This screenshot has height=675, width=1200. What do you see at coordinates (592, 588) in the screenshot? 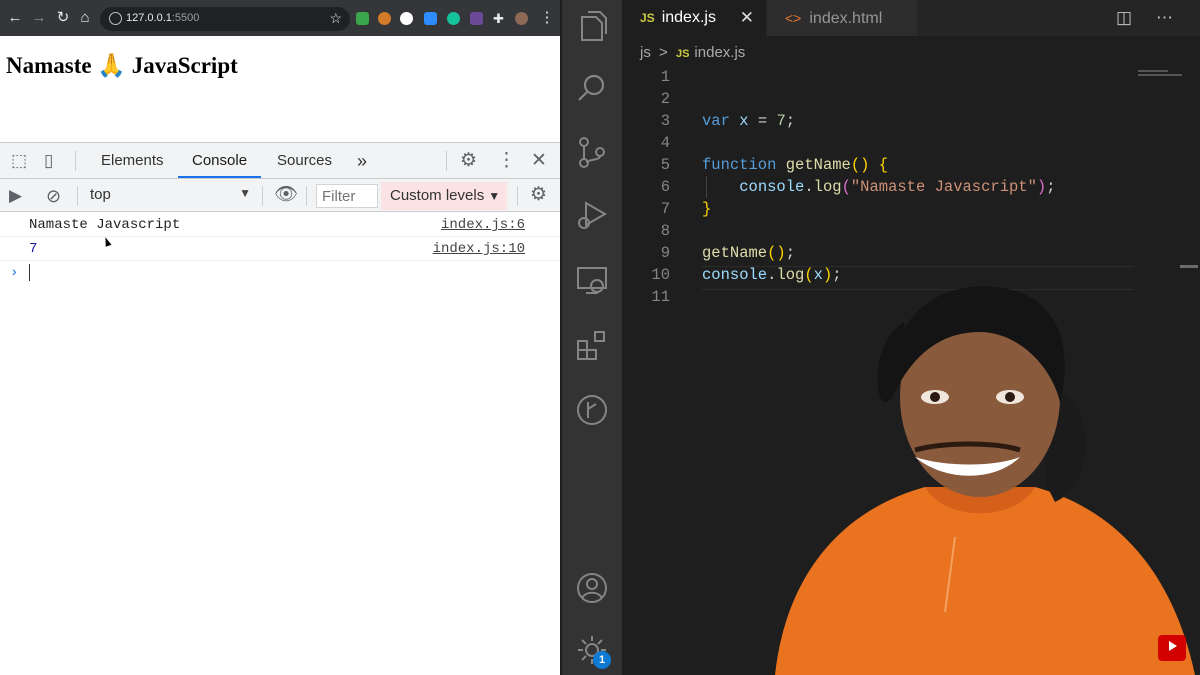
I see `account-icon` at bounding box center [592, 588].